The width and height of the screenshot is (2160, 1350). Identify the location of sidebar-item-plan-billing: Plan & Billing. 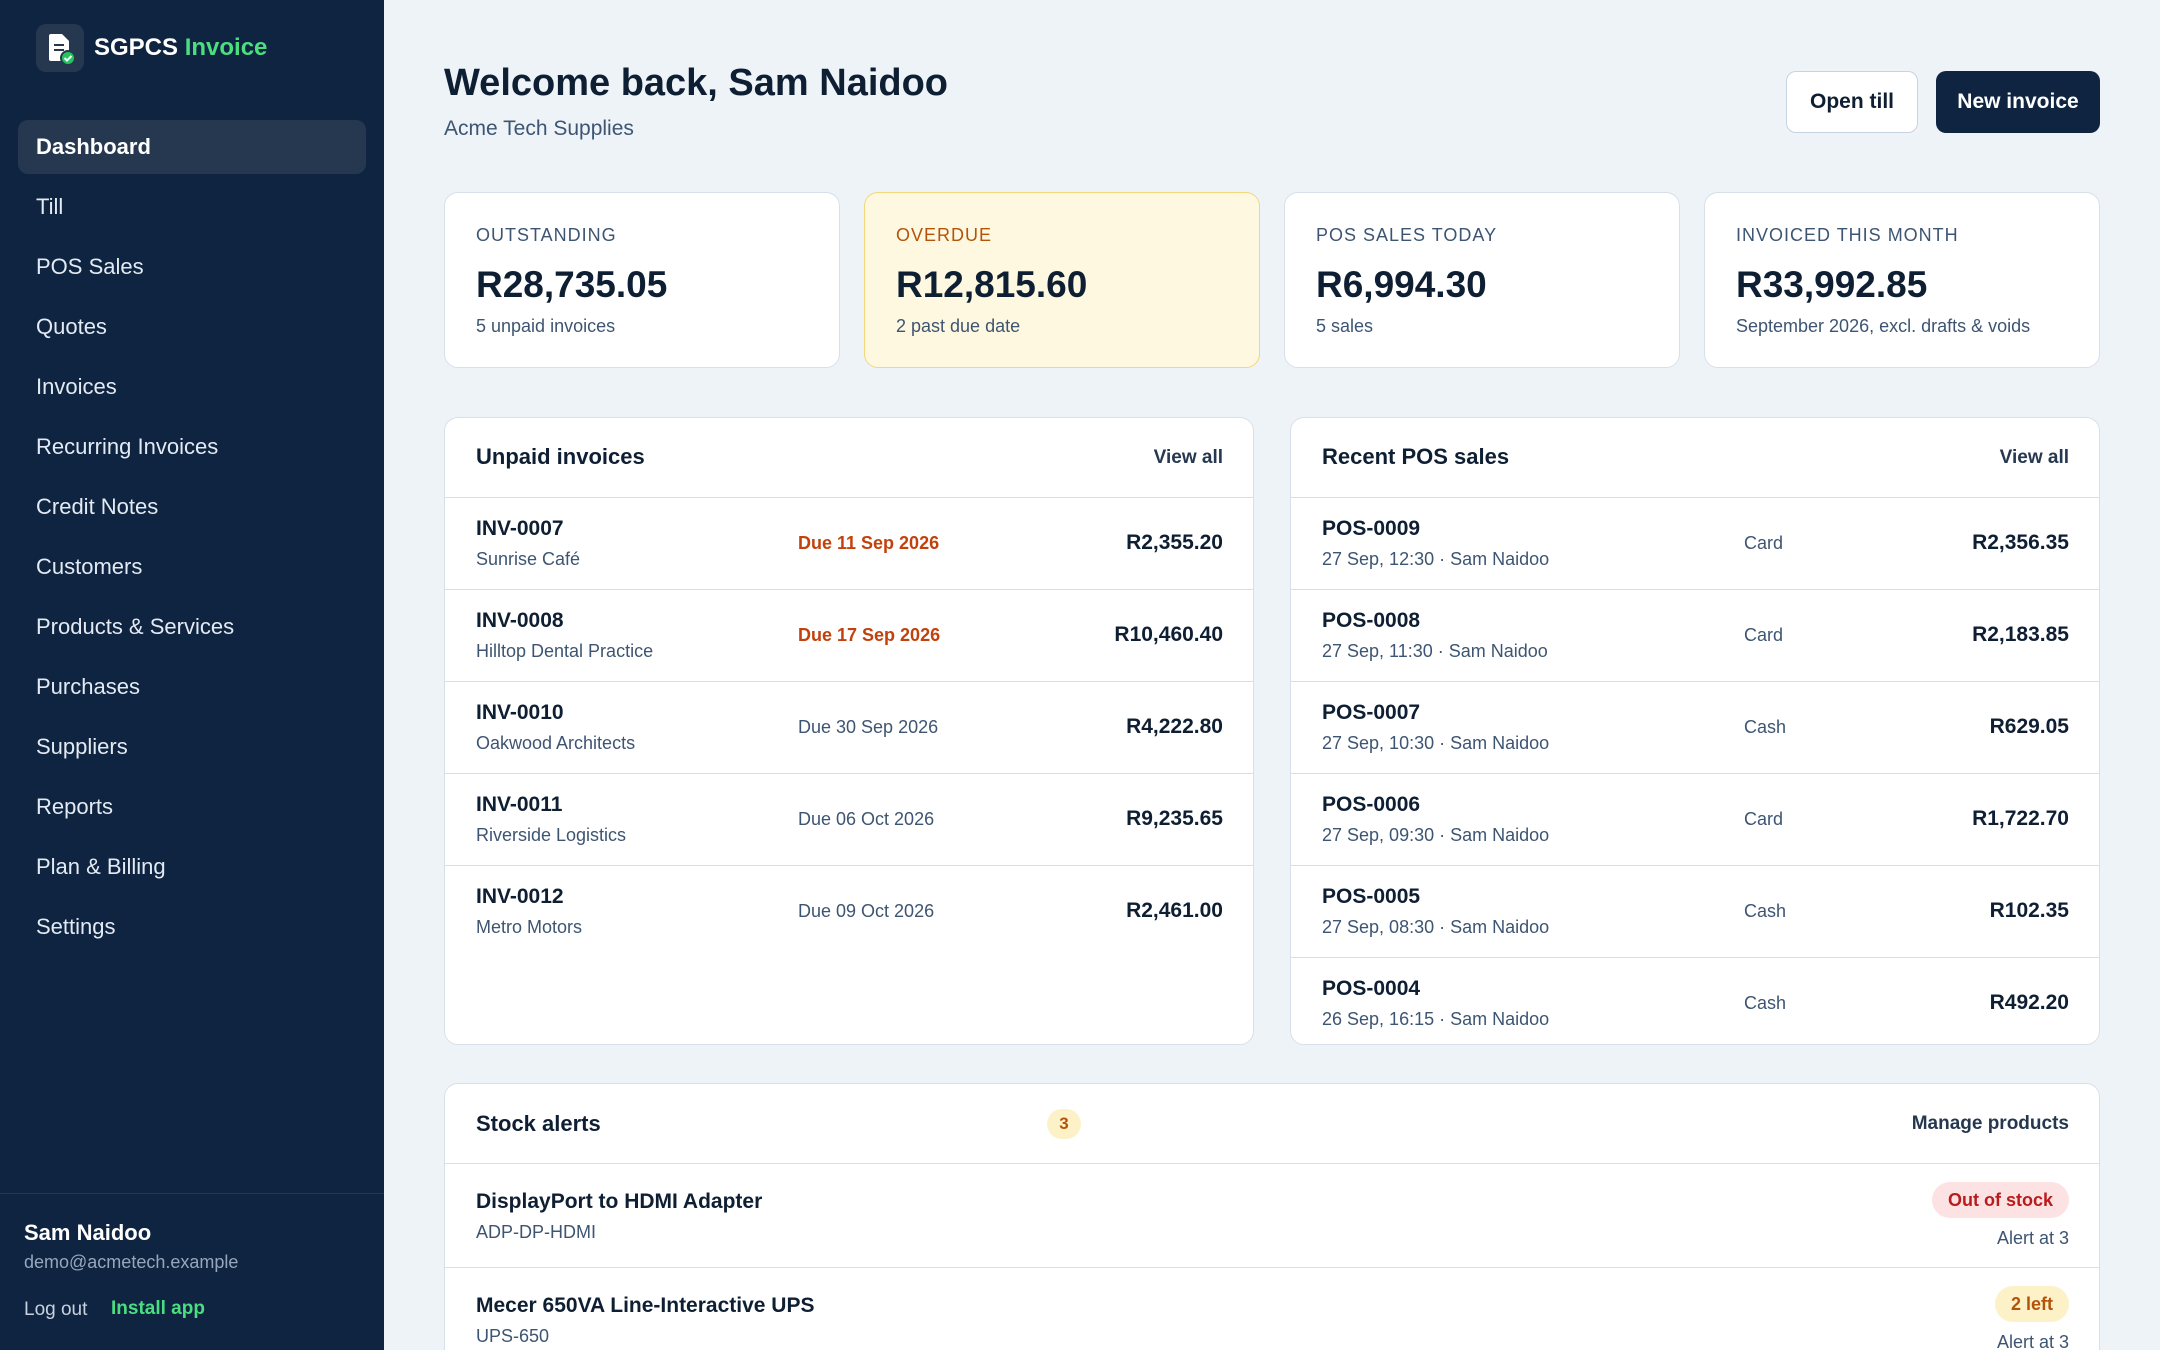
(192, 867).